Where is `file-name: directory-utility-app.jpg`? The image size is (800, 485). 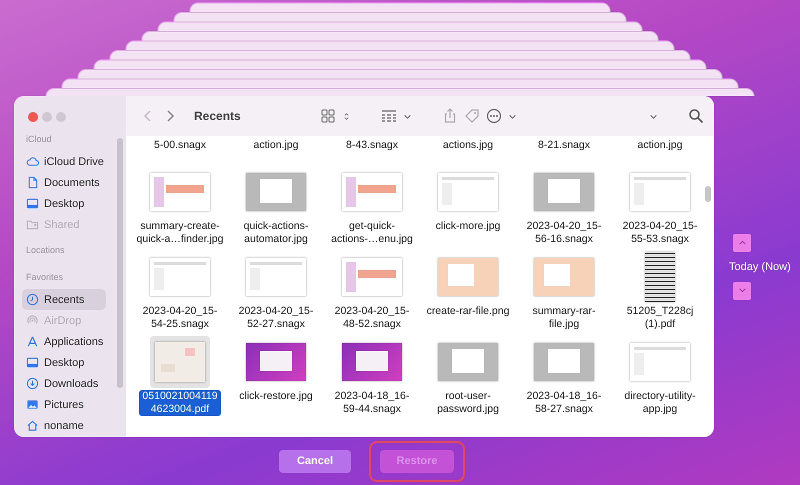
file-name: directory-utility-app.jpg is located at coordinates (660, 403).